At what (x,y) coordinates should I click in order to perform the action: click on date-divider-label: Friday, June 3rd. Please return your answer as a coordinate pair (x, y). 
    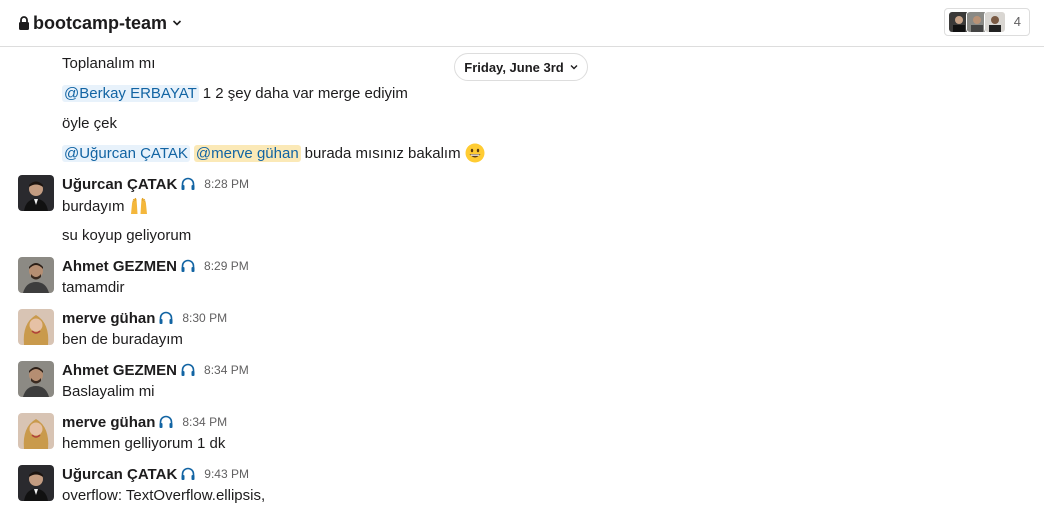
    Looking at the image, I should click on (514, 67).